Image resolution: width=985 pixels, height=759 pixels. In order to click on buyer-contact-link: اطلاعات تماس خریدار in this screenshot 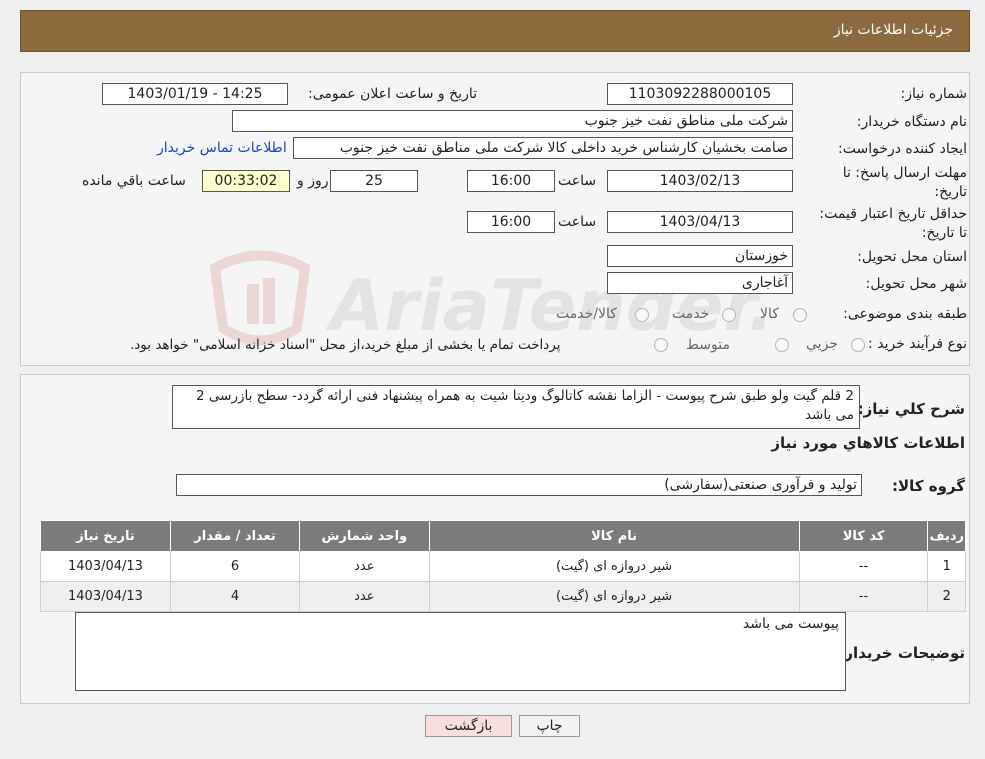, I will do `click(222, 148)`.